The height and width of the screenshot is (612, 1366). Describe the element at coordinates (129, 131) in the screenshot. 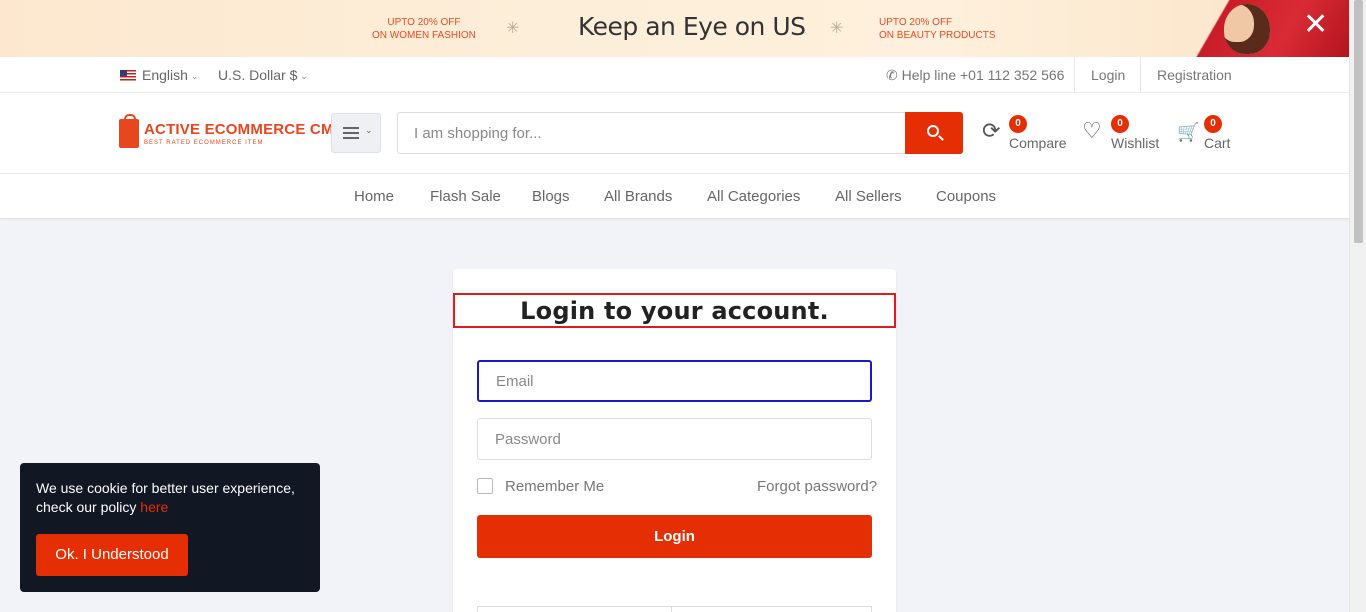

I see `shopping-bag-icon` at that location.